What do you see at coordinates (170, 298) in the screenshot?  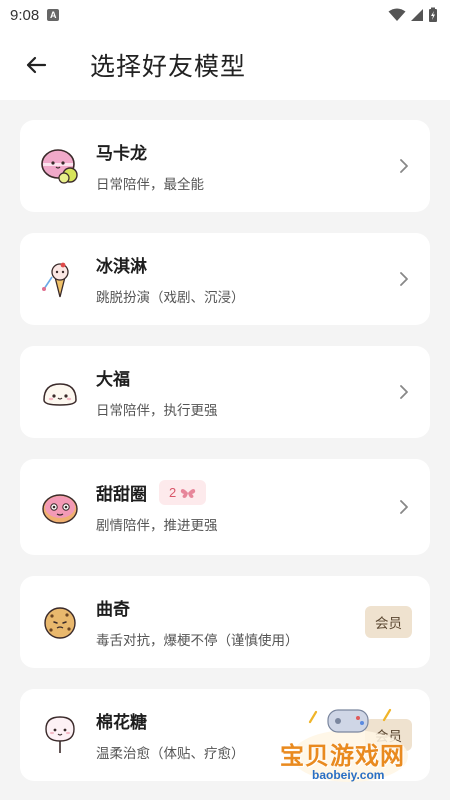 I see `model-description: 跳脱扮演（戏剧、沉浸）` at bounding box center [170, 298].